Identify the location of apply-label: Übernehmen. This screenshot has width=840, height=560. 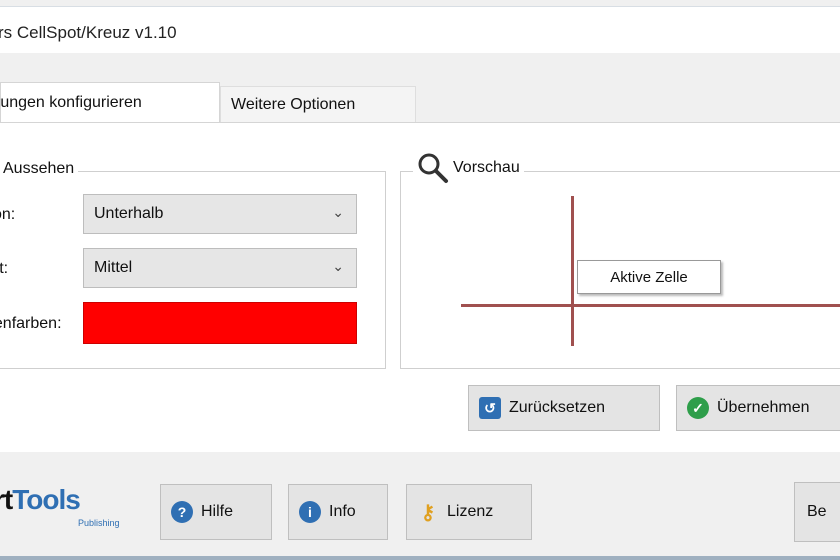
(763, 407).